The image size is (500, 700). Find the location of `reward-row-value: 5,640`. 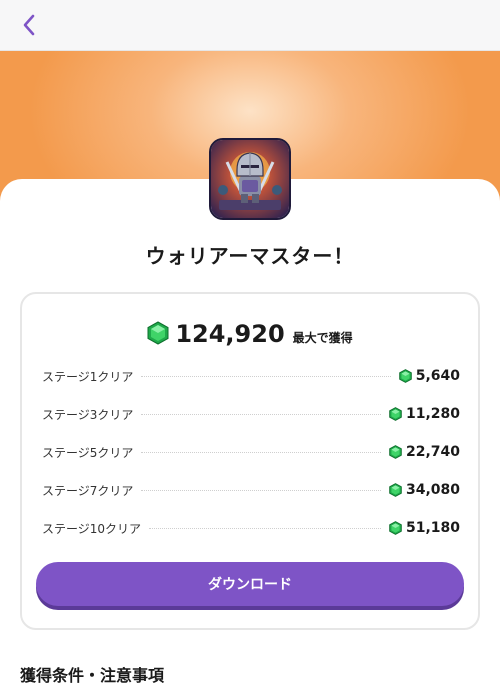

reward-row-value: 5,640 is located at coordinates (429, 376).